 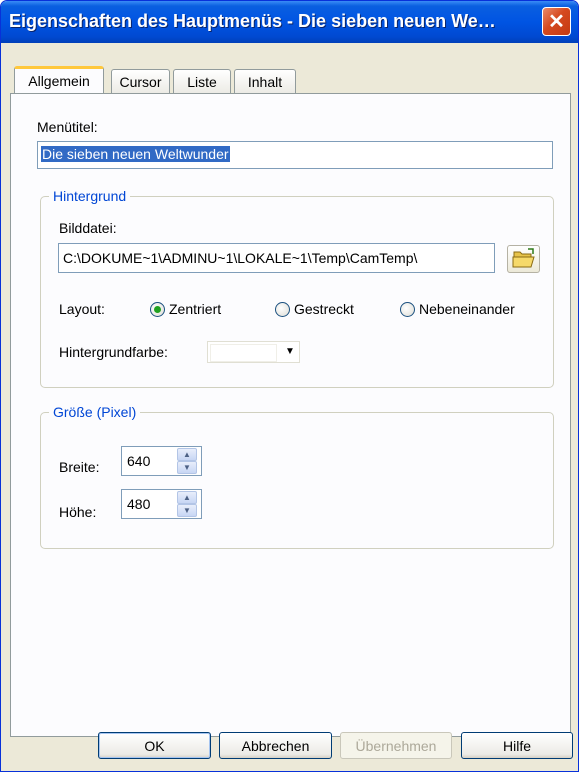 I want to click on layout-radio-nebeneinander, so click(x=407, y=309).